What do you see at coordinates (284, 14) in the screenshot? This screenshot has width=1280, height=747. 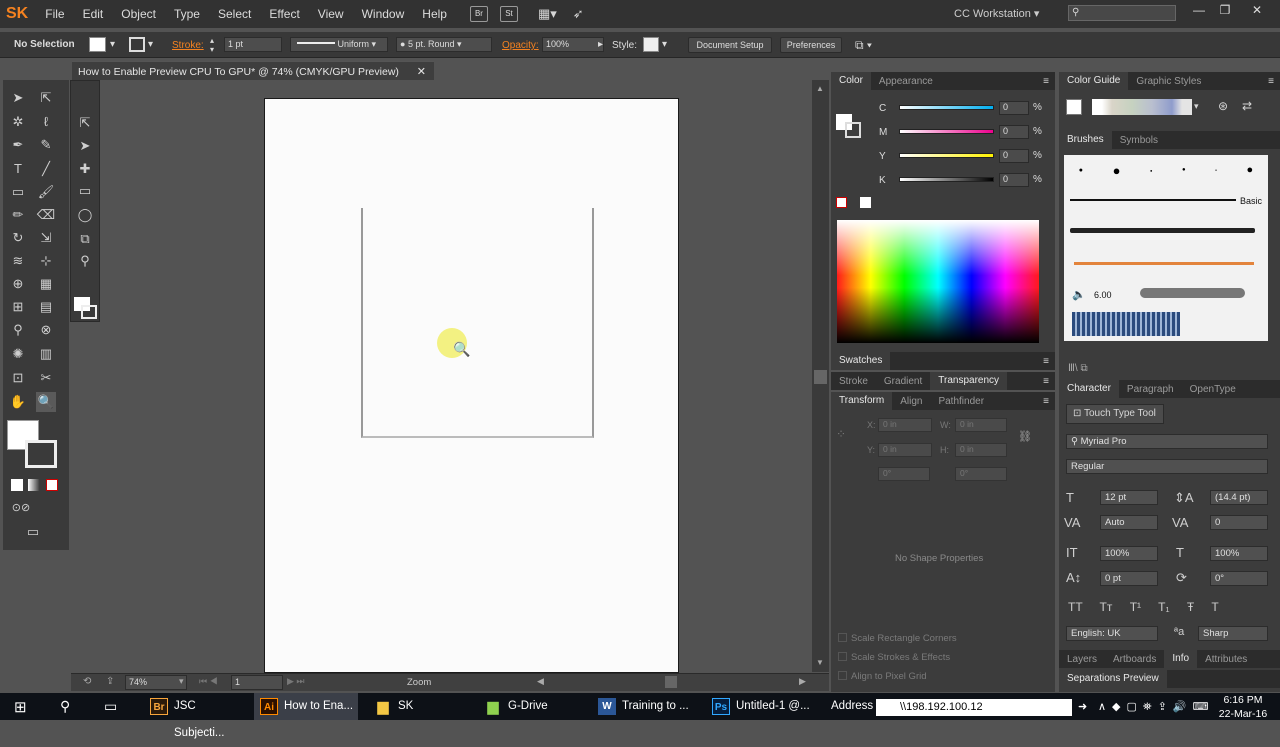 I see `menu-effect: Effect` at bounding box center [284, 14].